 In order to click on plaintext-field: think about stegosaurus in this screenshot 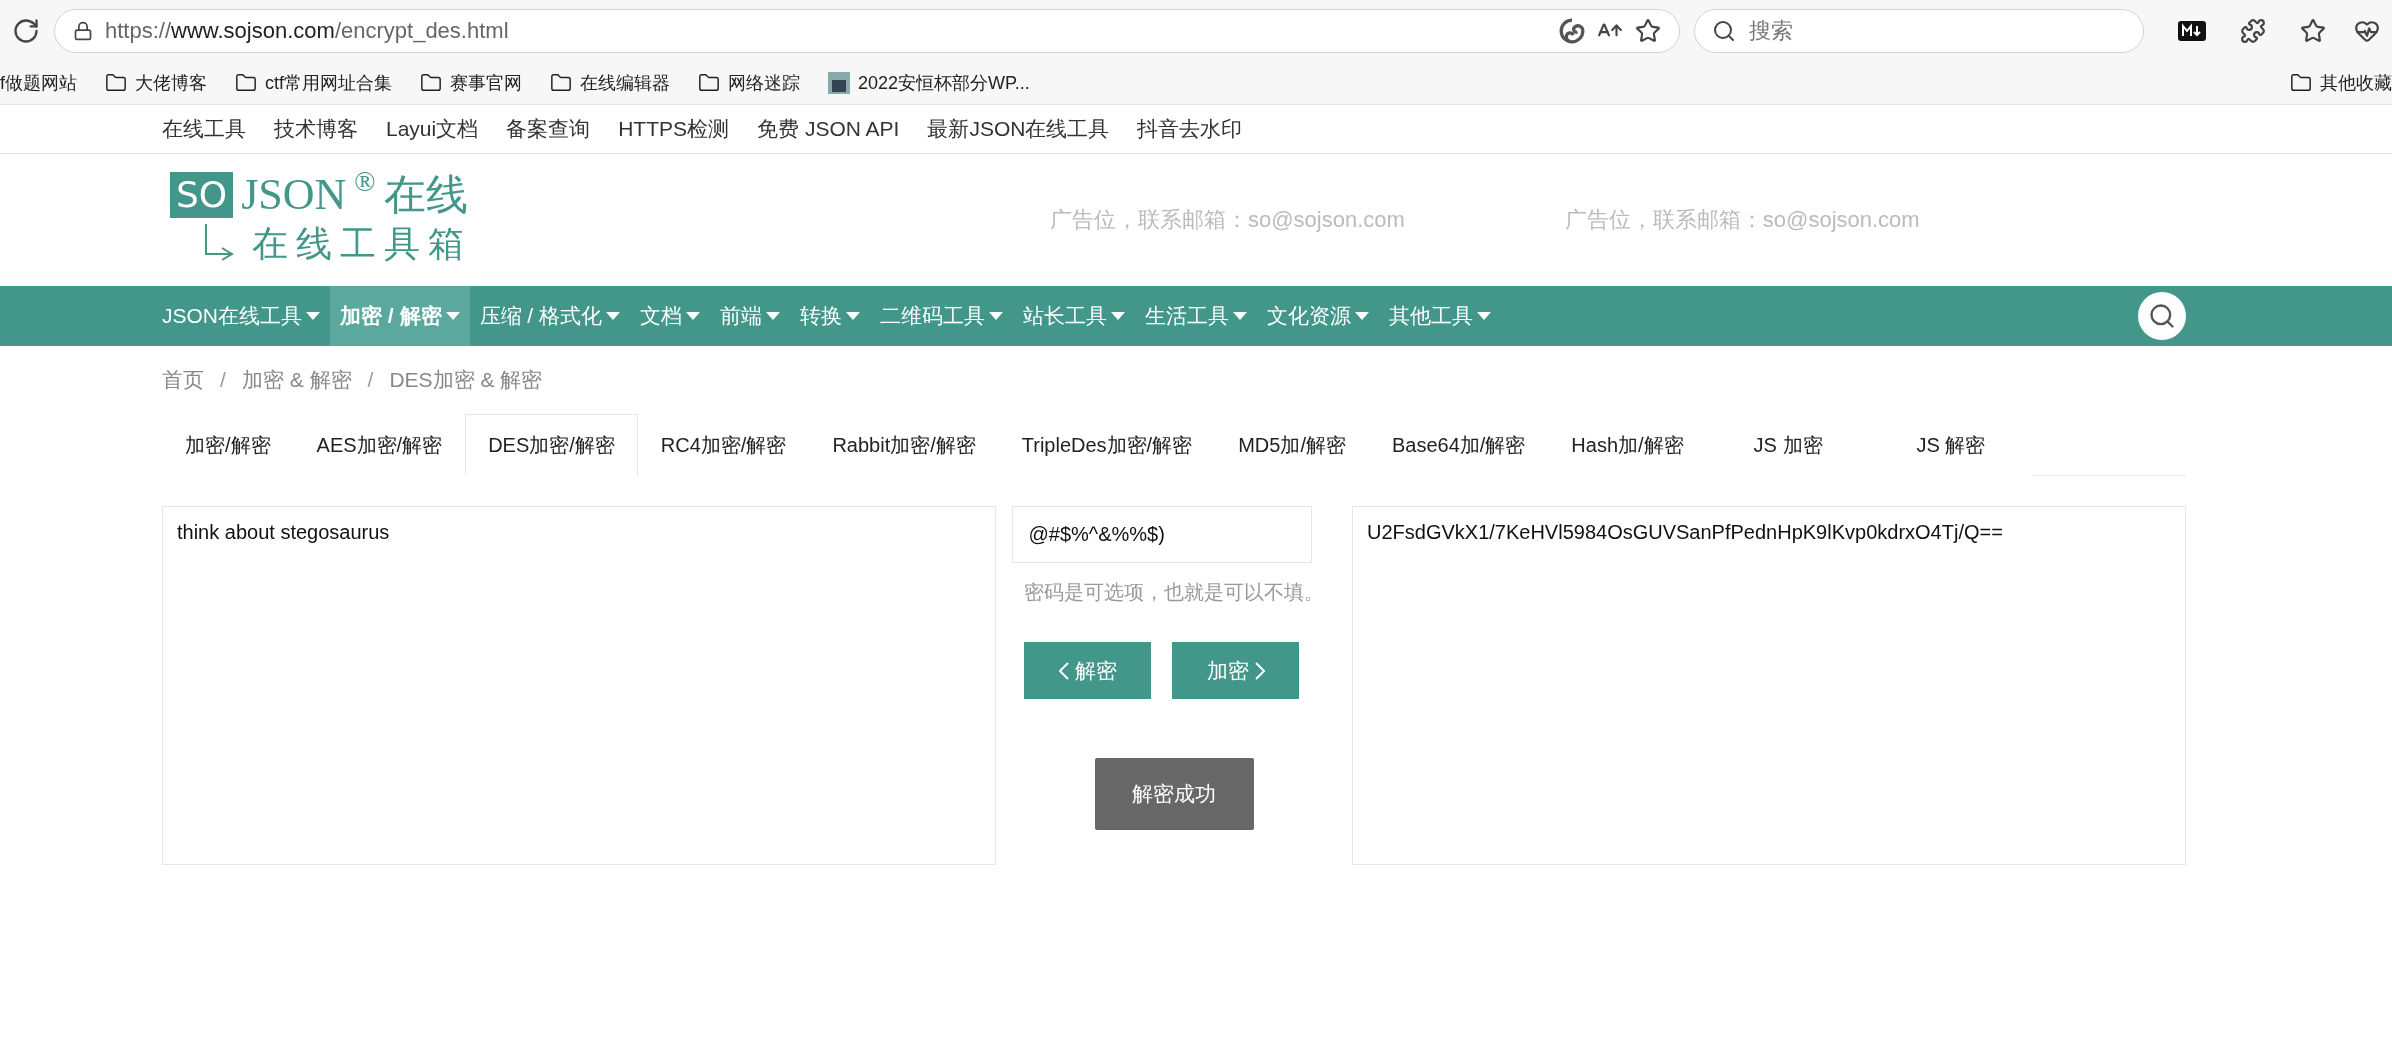, I will do `click(579, 685)`.